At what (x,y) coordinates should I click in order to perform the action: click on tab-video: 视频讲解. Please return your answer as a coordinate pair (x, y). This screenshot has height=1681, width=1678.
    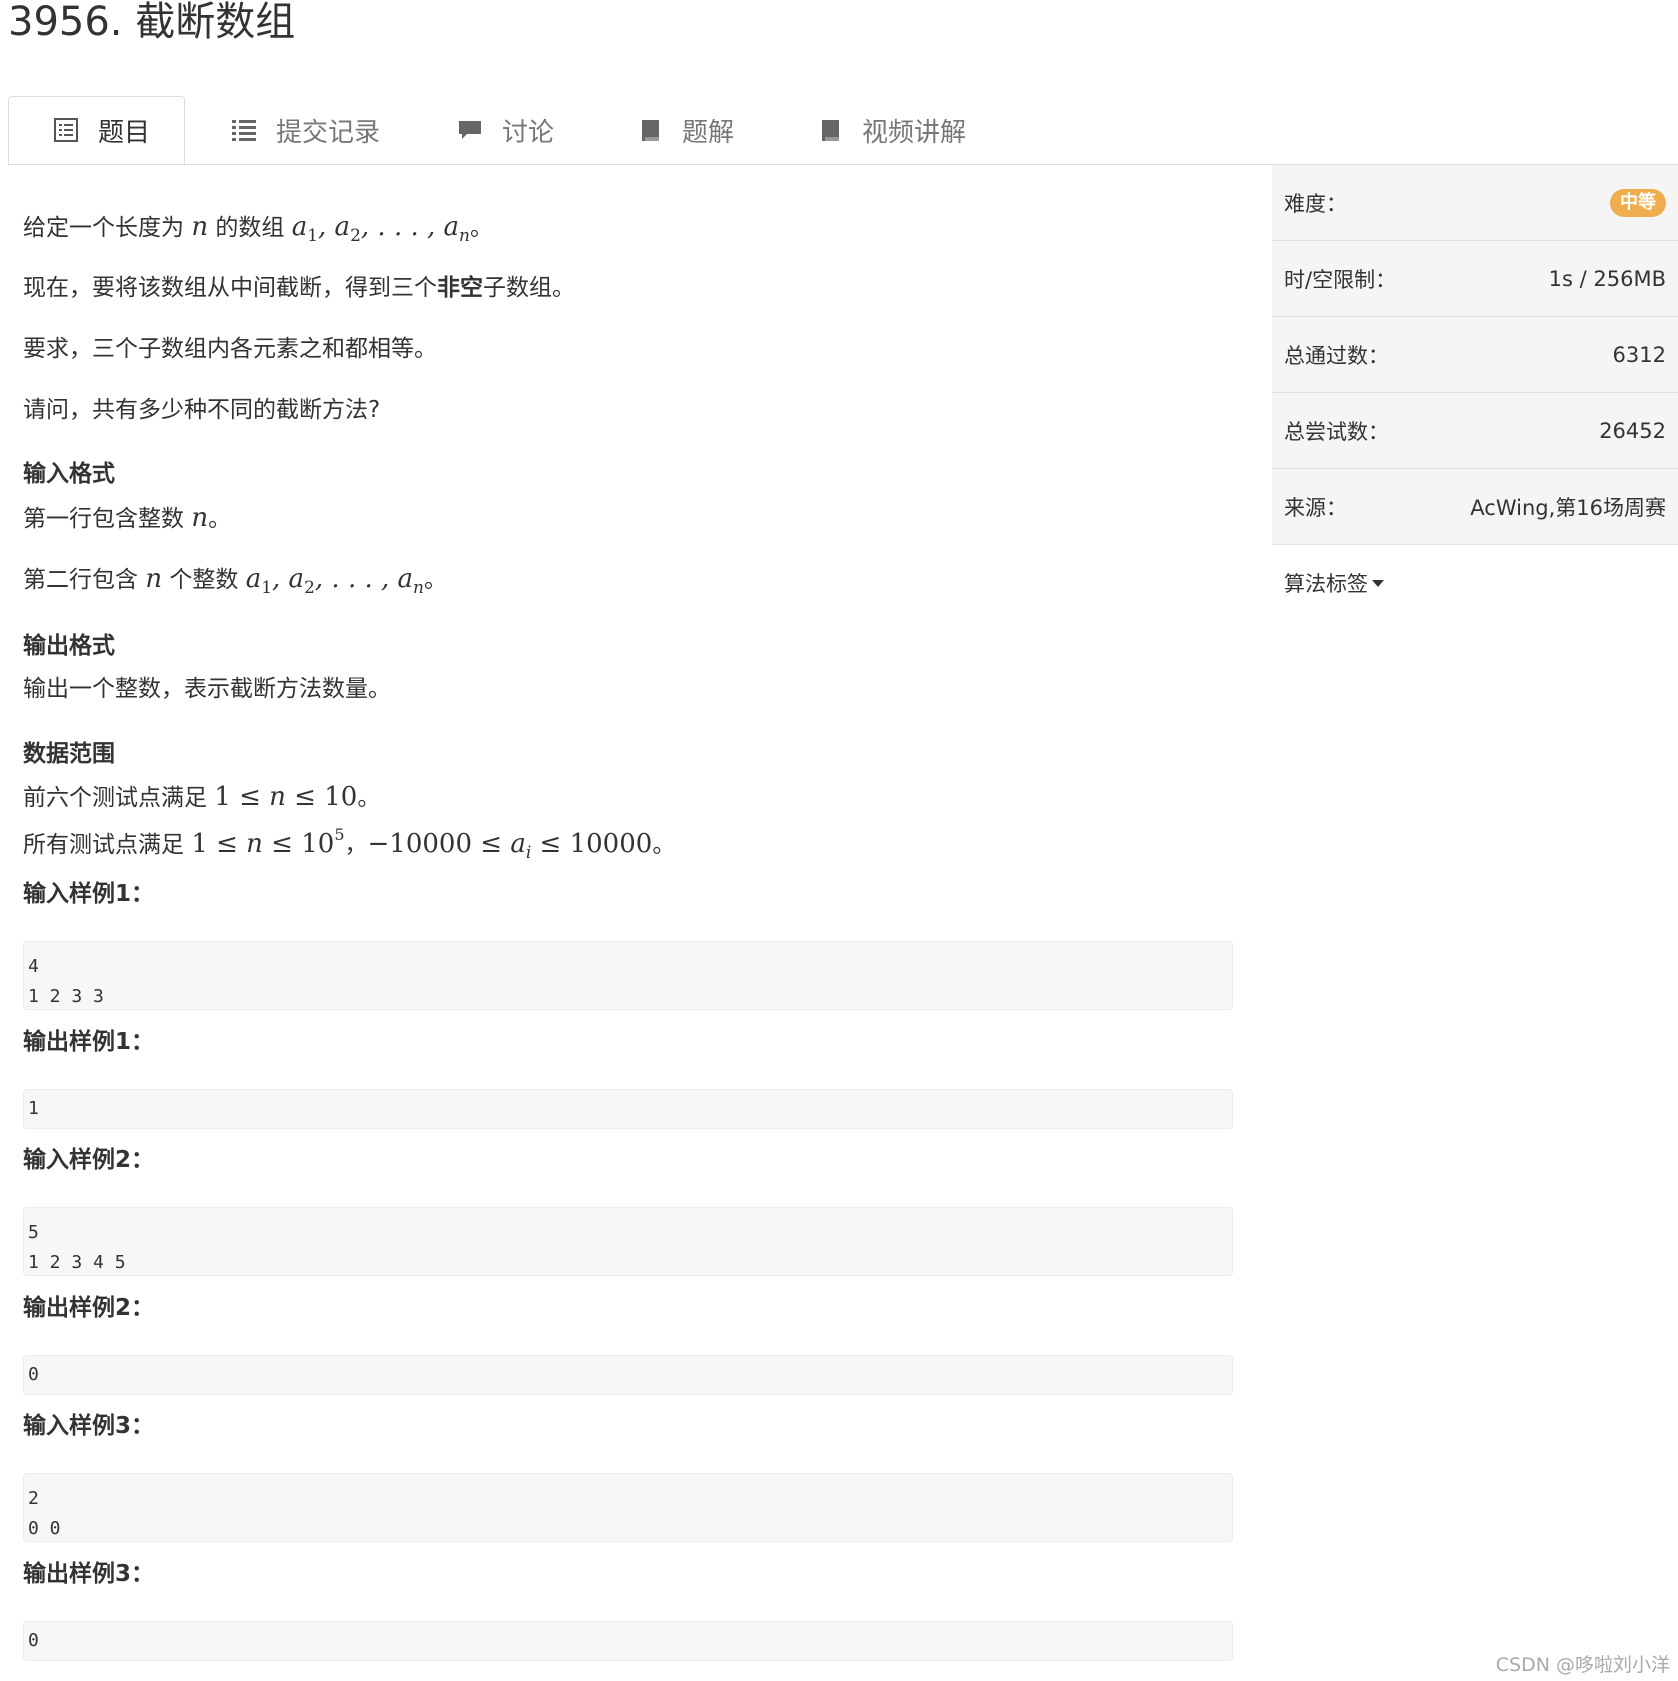
    Looking at the image, I should click on (891, 130).